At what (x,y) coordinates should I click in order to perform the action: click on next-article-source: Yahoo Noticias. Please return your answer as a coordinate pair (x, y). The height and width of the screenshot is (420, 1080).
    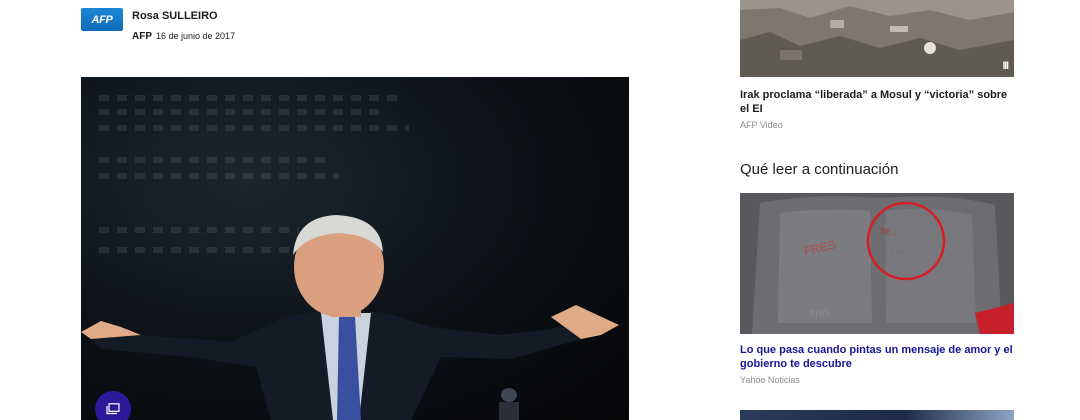
    Looking at the image, I should click on (770, 380).